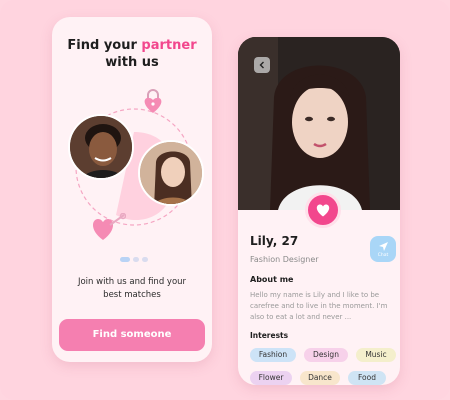  I want to click on interest-tag-flower: Flower, so click(271, 378).